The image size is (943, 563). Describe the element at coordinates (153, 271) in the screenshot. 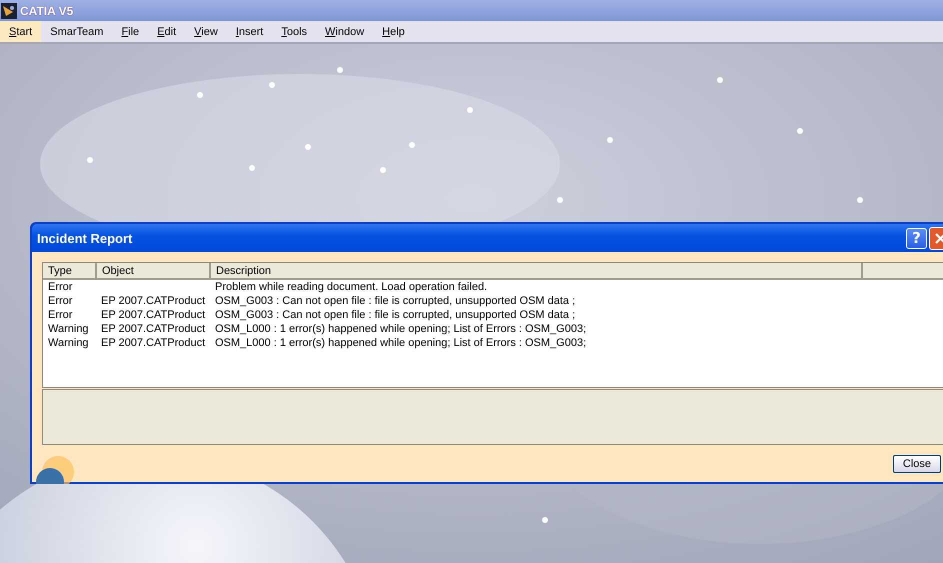

I see `column-header: Object` at that location.